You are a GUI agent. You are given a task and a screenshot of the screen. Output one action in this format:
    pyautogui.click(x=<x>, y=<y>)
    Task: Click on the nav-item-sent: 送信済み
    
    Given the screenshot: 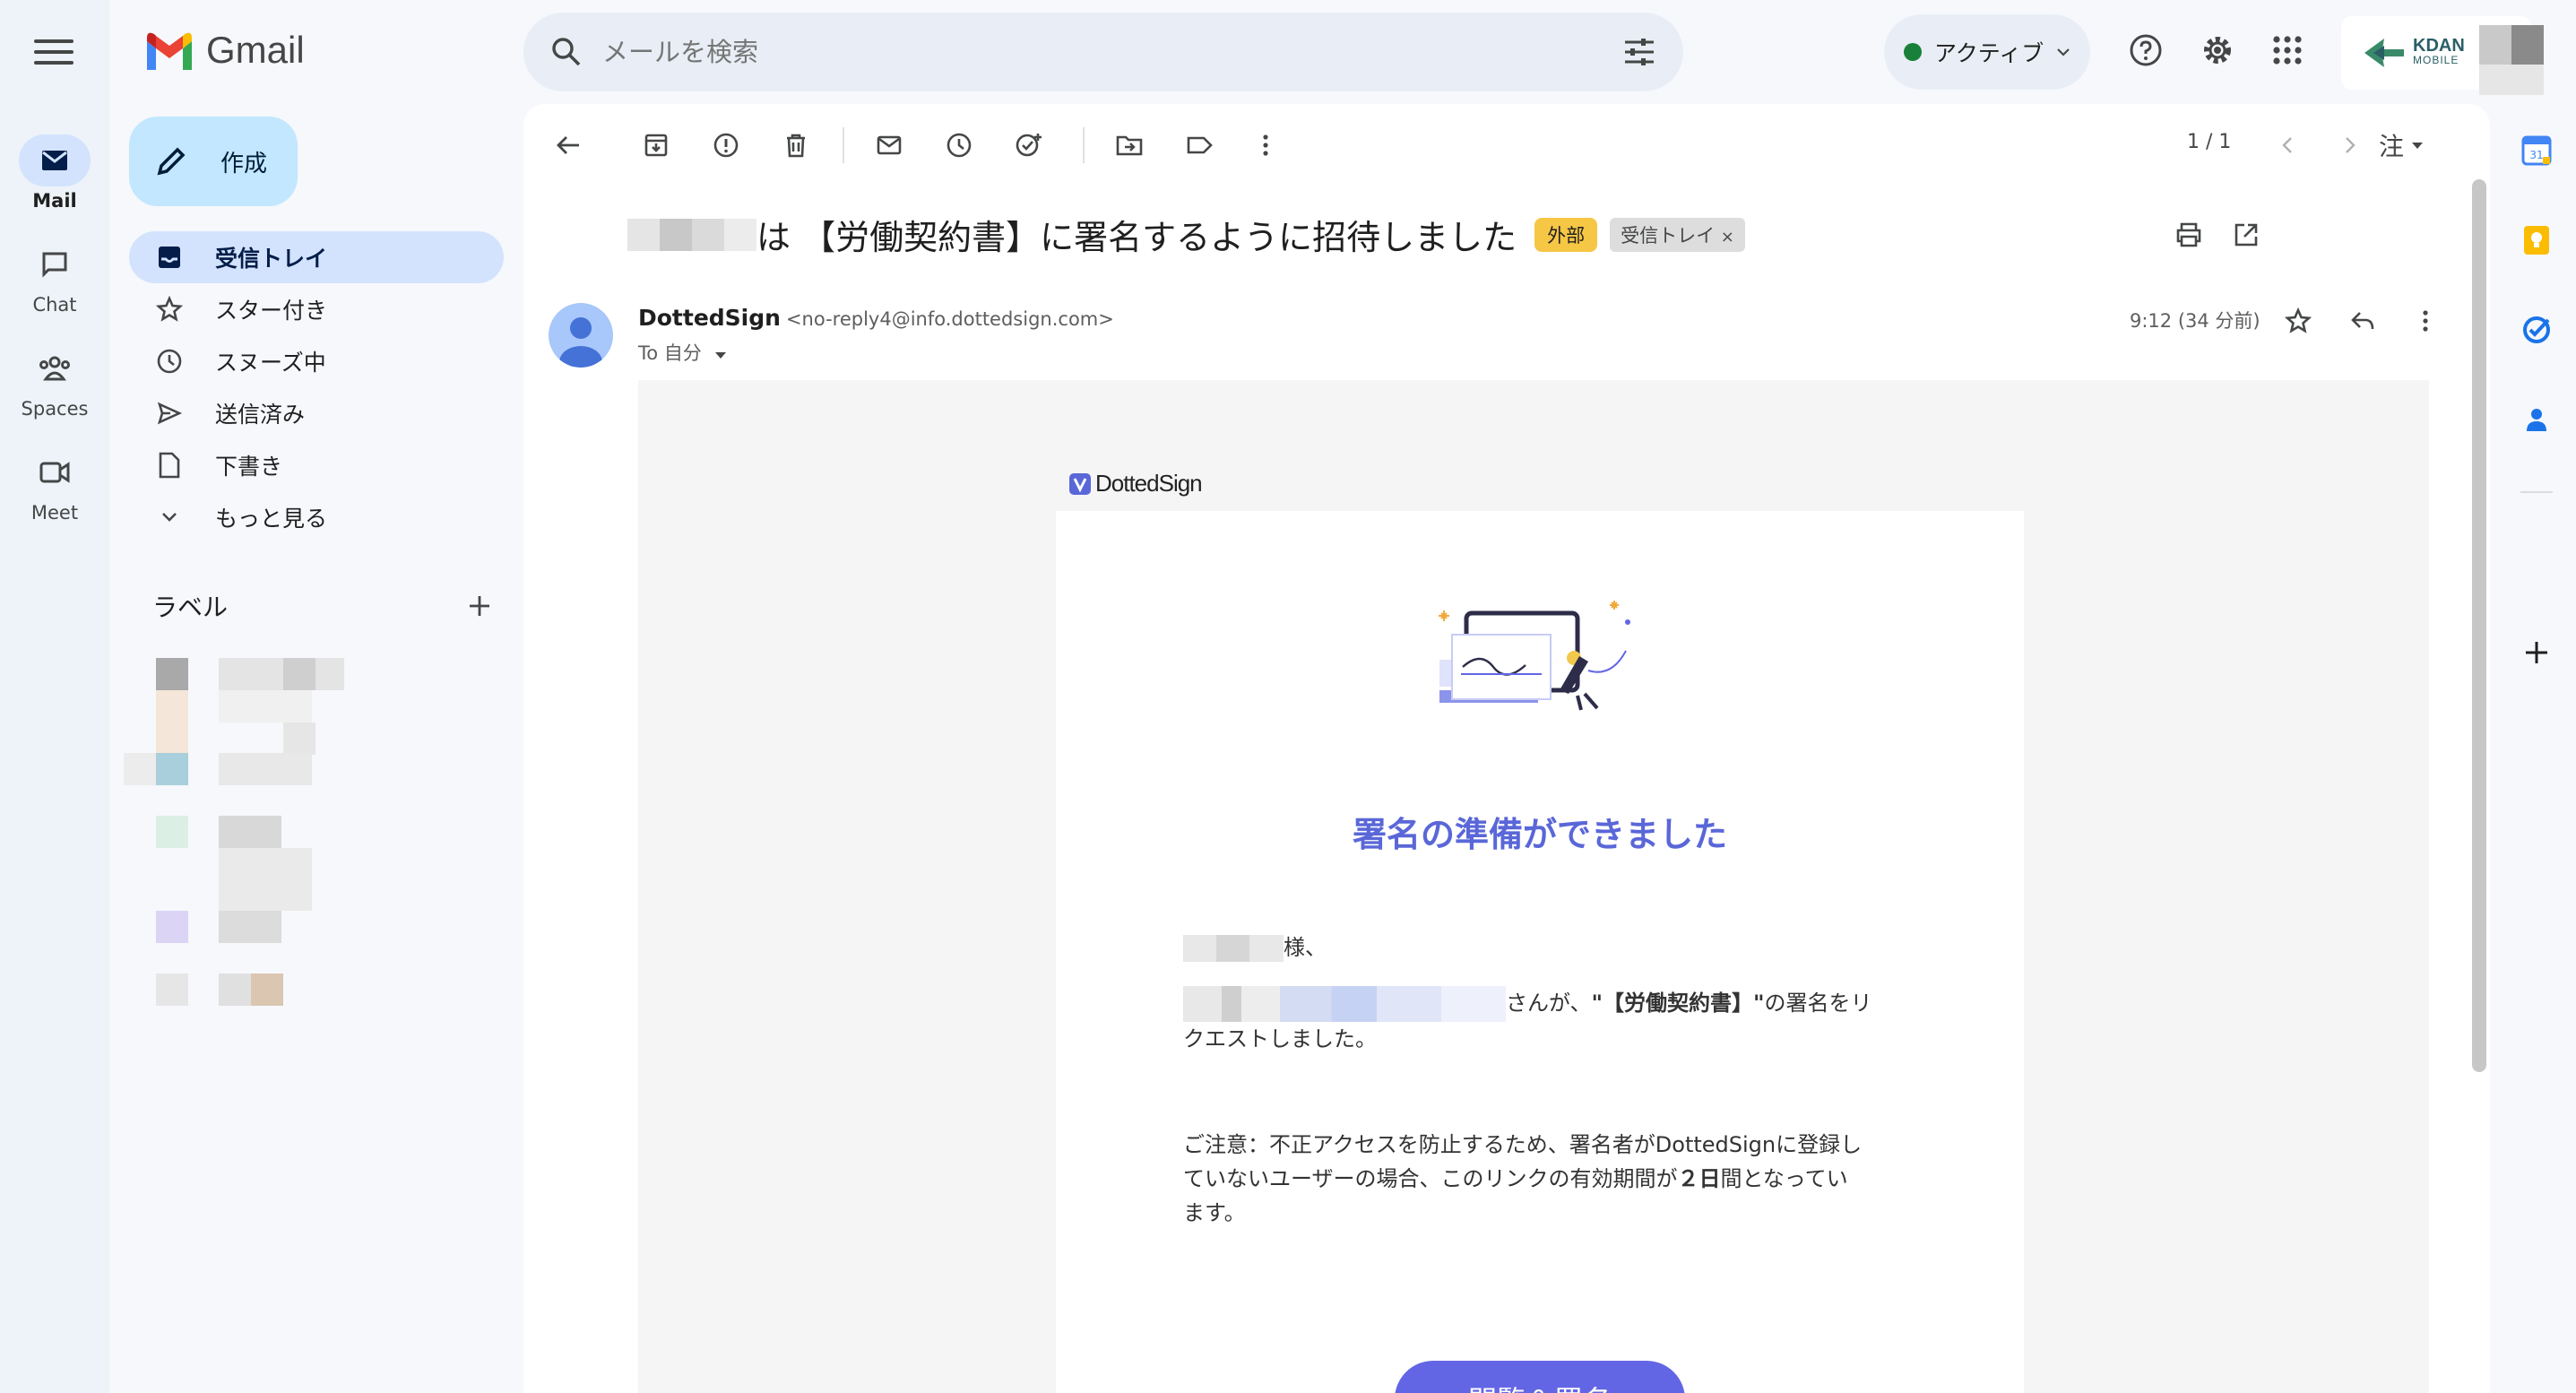 What is the action you would take?
    pyautogui.click(x=316, y=413)
    